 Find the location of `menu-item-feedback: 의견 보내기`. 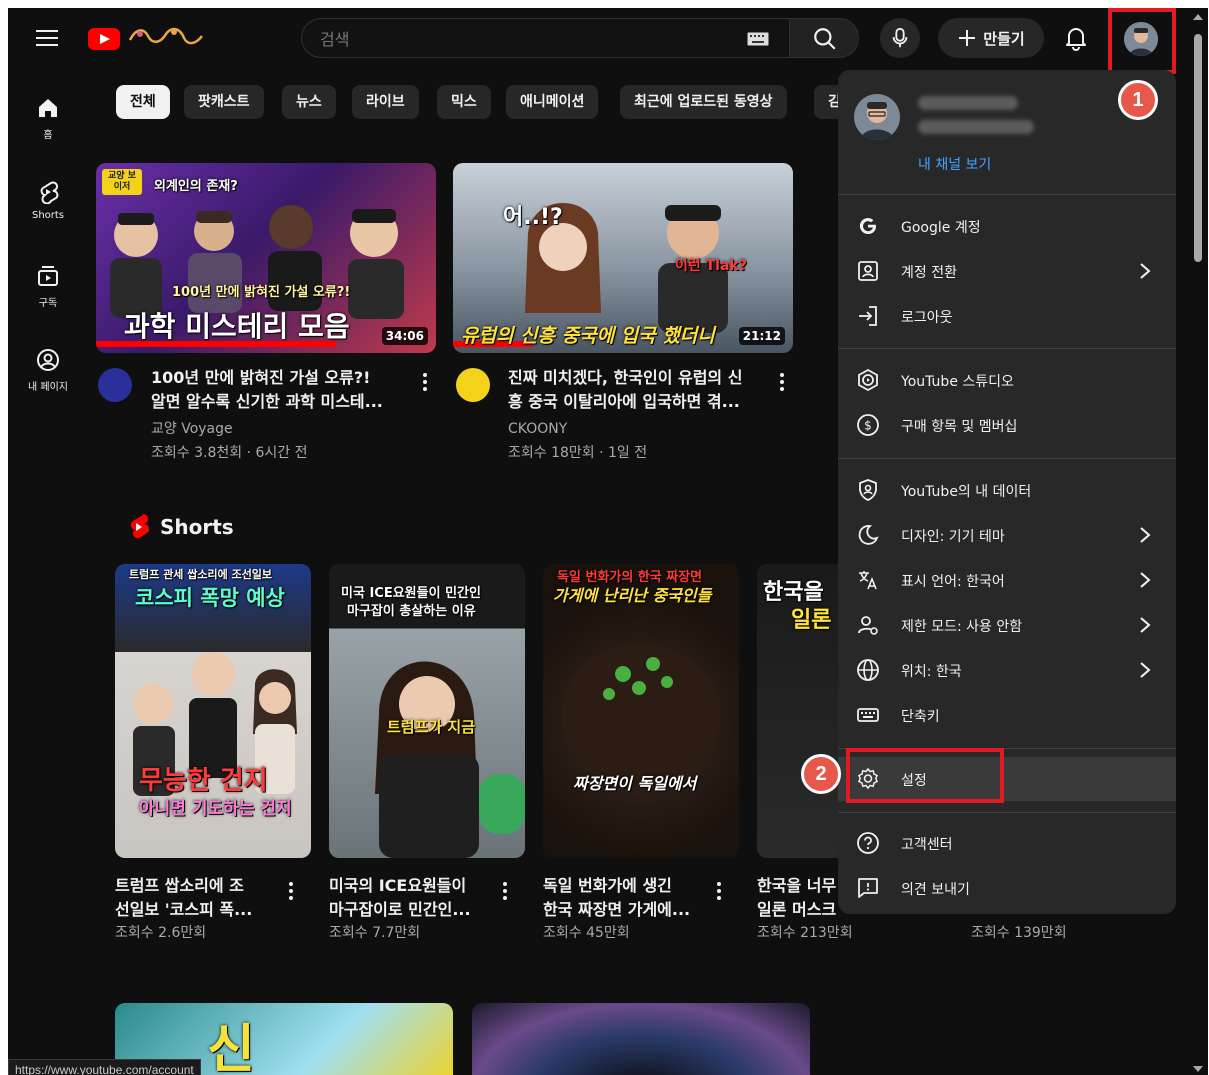

menu-item-feedback: 의견 보내기 is located at coordinates (1007, 888).